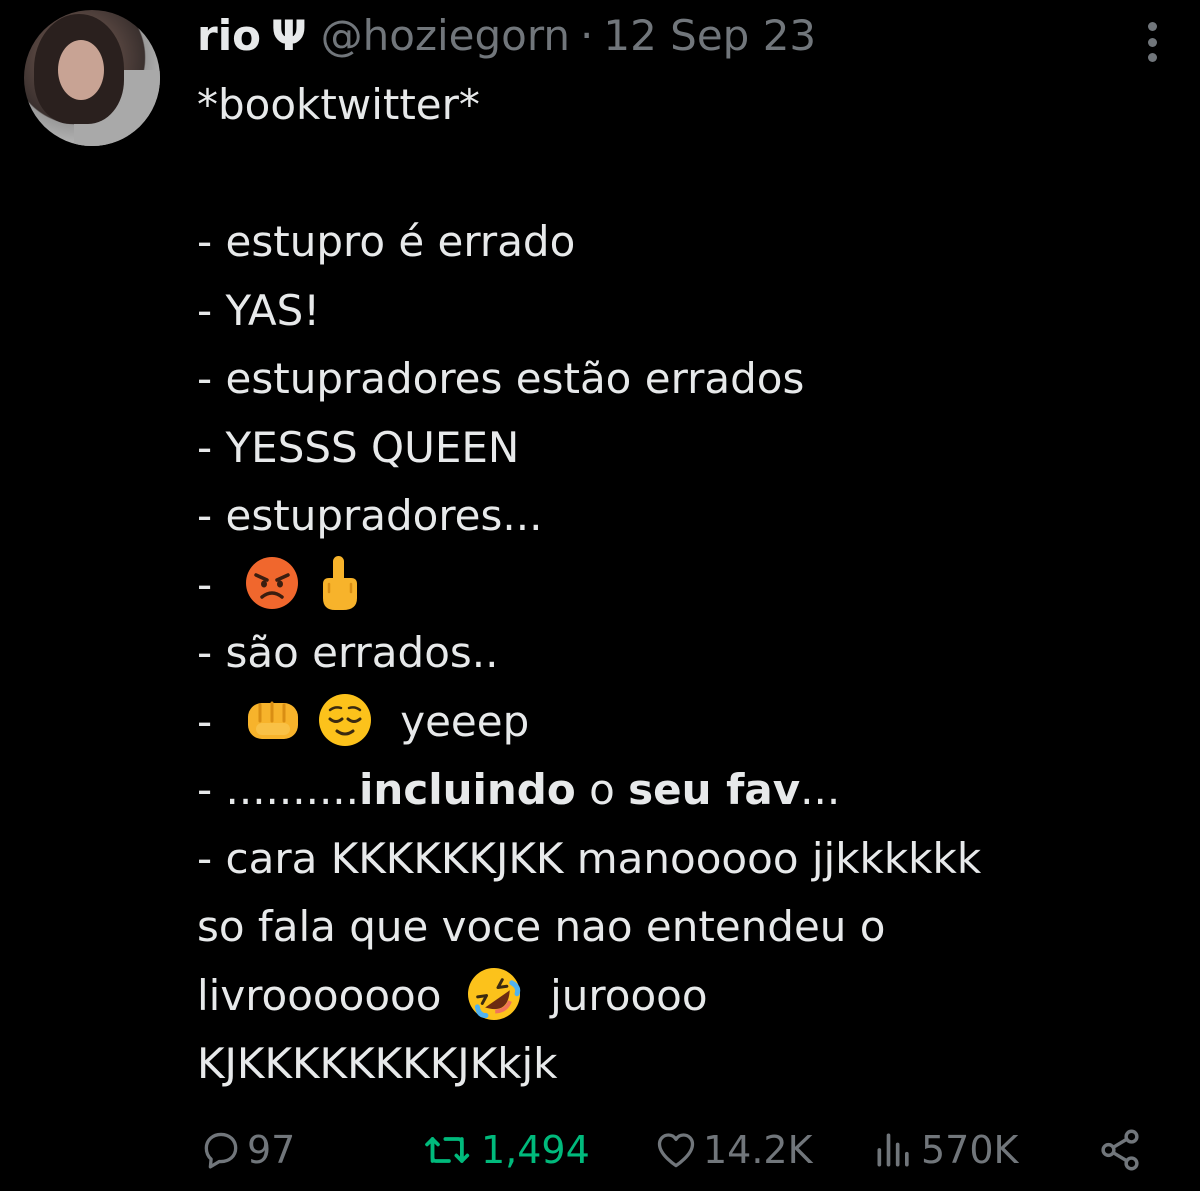 This screenshot has width=1200, height=1191. I want to click on handle: @hoziegorn, so click(445, 36).